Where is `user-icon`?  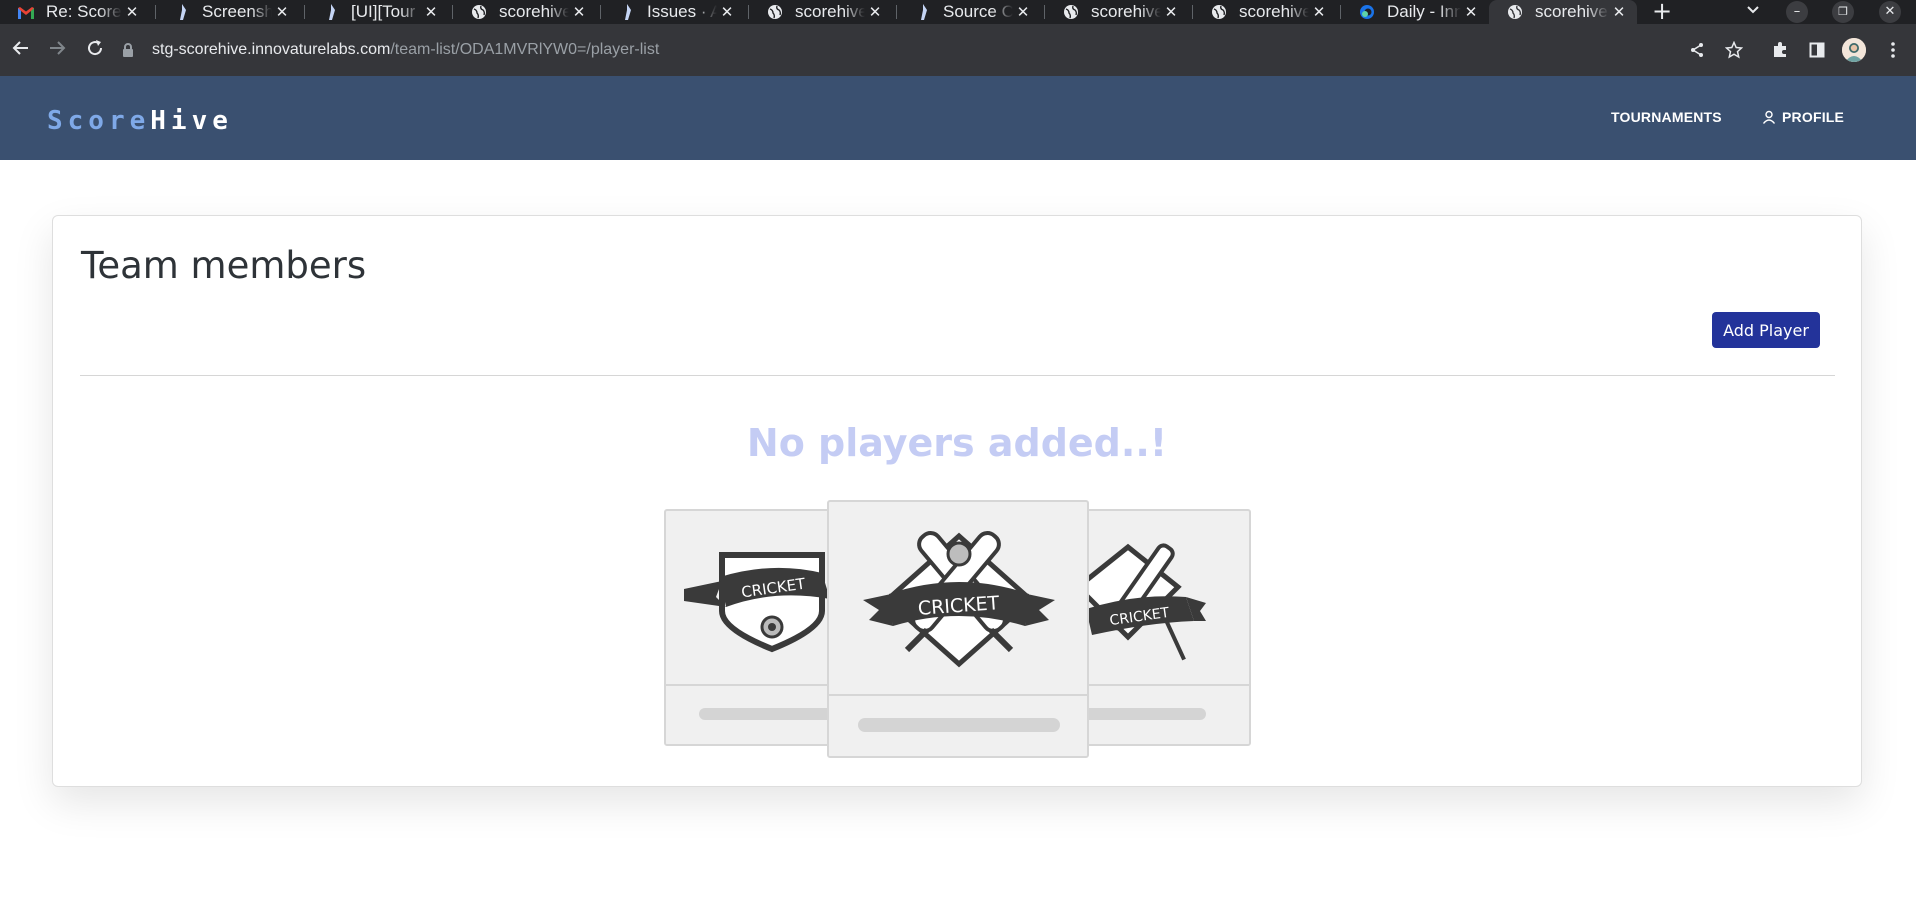 user-icon is located at coordinates (1769, 117).